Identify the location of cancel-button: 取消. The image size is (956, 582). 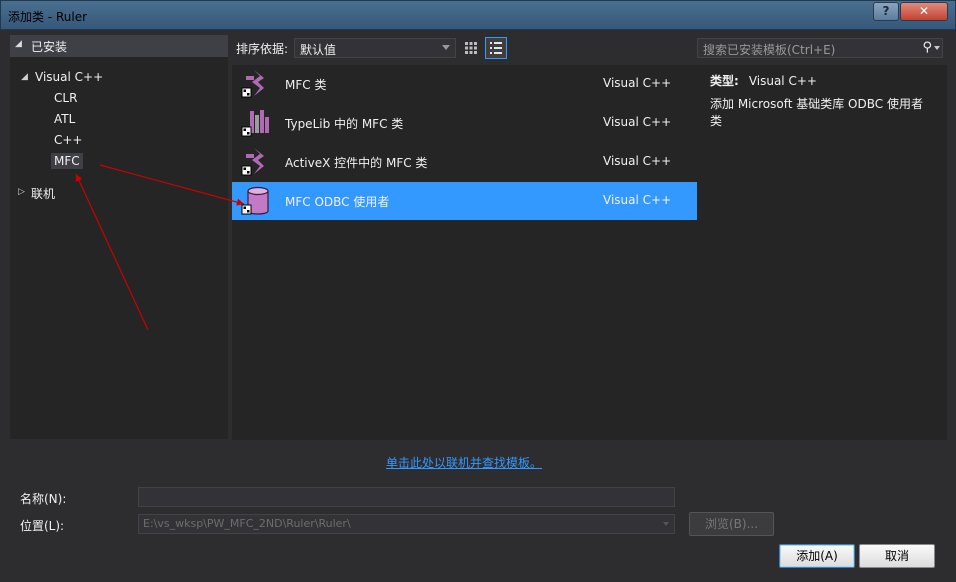
(897, 556).